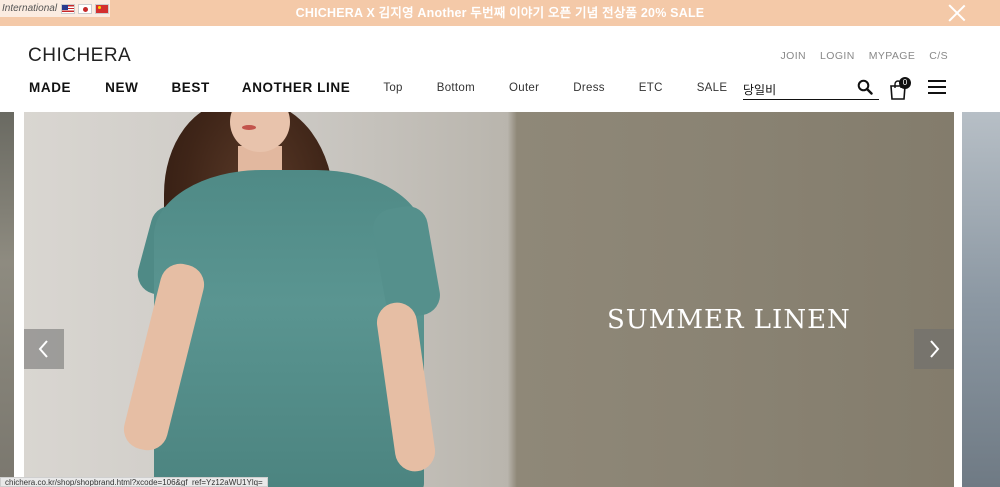 The width and height of the screenshot is (1000, 487). I want to click on join-link: JOIN, so click(794, 56).